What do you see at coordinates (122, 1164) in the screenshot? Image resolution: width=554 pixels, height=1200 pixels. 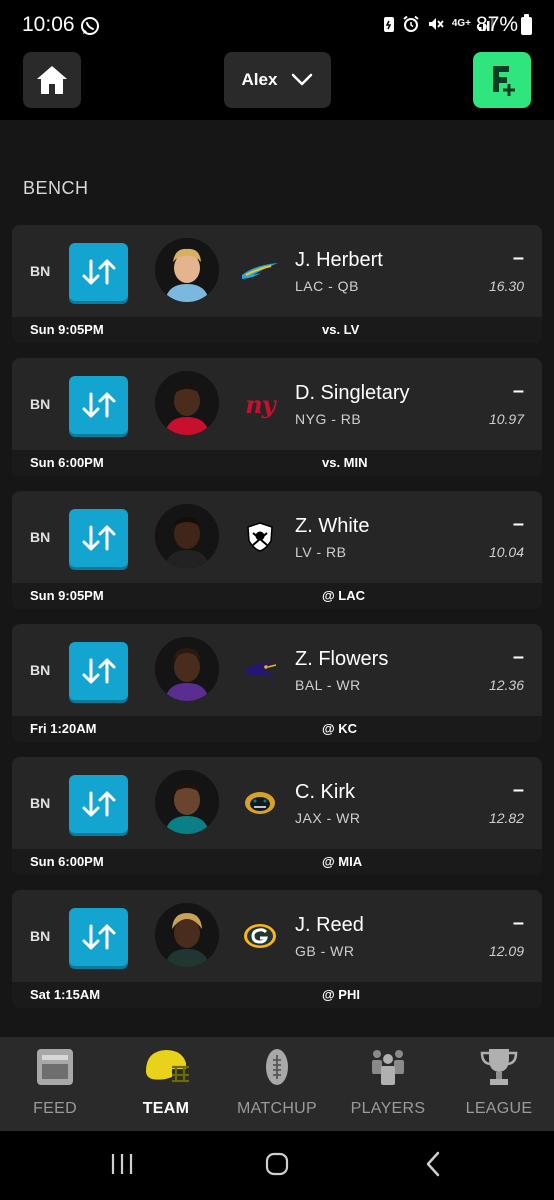 I see `recent-apps-icon` at bounding box center [122, 1164].